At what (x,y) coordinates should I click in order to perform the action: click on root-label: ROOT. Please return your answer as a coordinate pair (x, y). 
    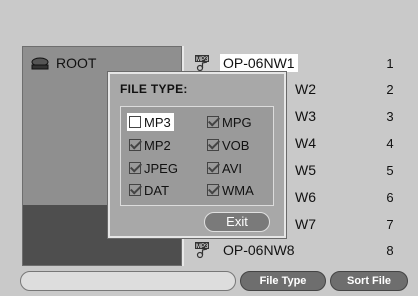
    Looking at the image, I should click on (76, 63).